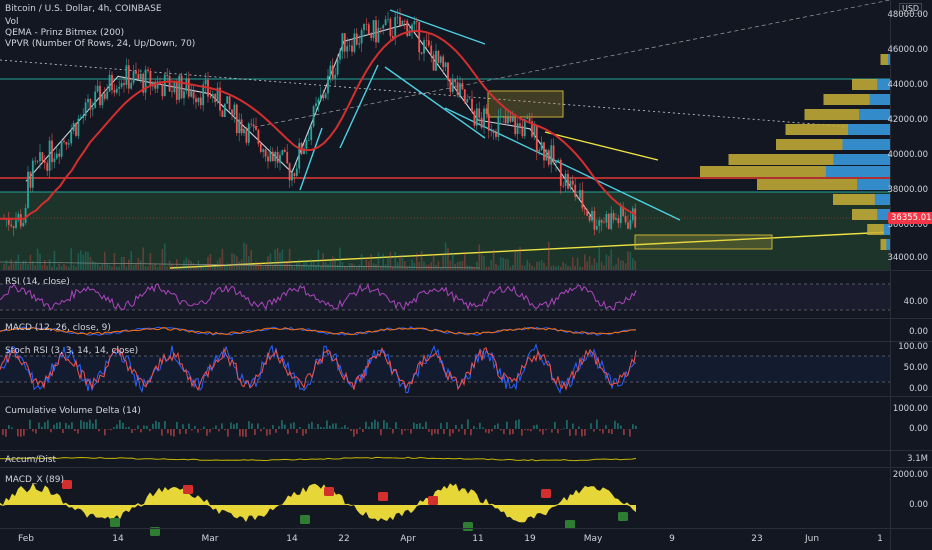 This screenshot has width=932, height=550. I want to click on cvd-title: Cumulative Volume Delta (14), so click(73, 411).